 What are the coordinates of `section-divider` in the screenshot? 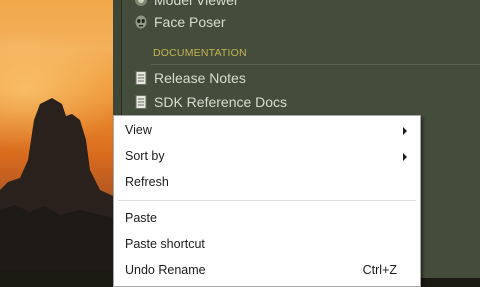 It's located at (315, 64).